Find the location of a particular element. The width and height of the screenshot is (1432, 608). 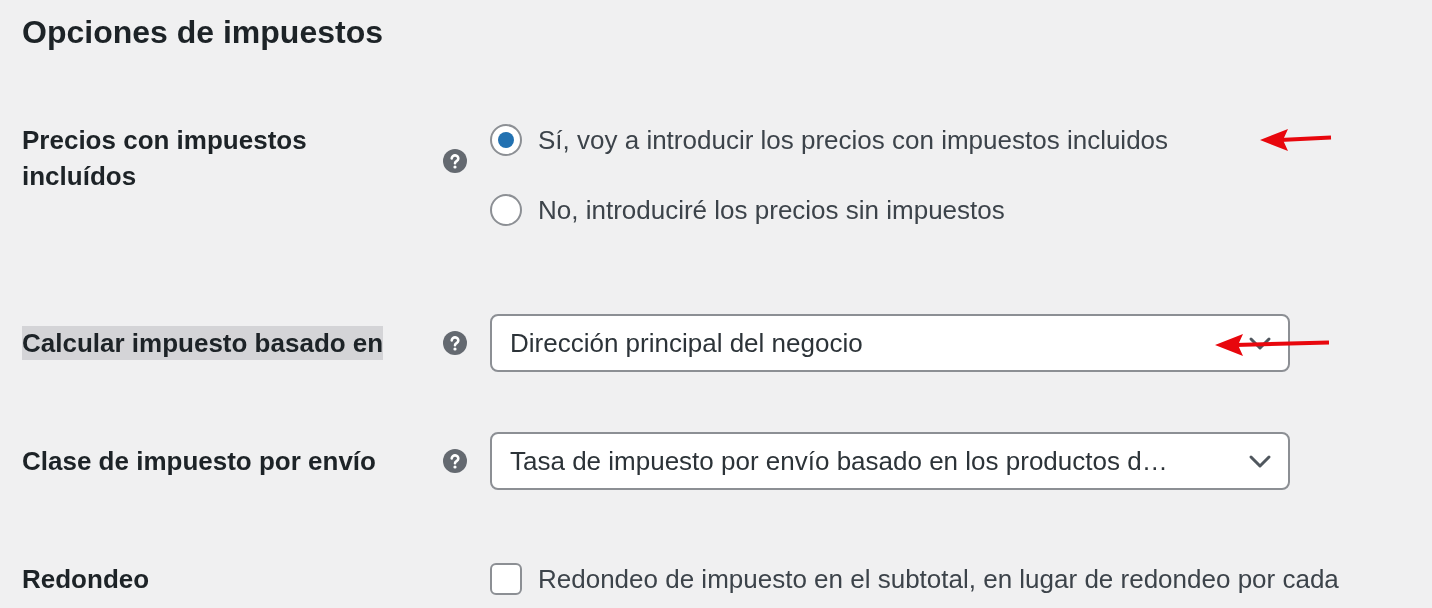

setting-label: Calcular impuesto basado en is located at coordinates (203, 343).